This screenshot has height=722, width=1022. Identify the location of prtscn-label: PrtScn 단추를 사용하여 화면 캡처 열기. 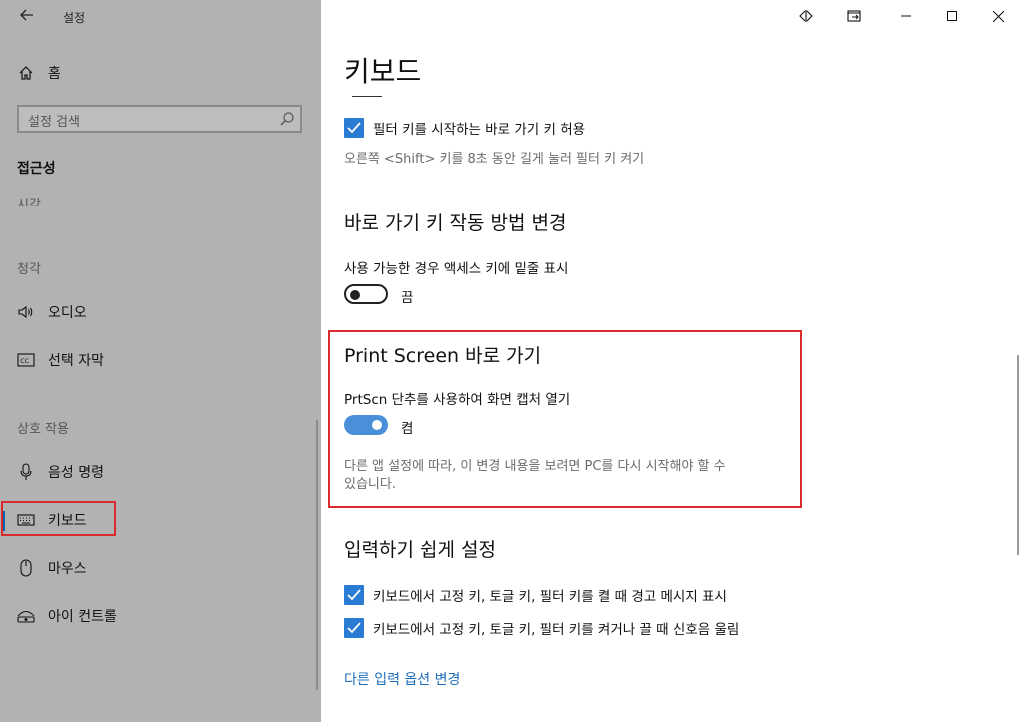
(457, 400).